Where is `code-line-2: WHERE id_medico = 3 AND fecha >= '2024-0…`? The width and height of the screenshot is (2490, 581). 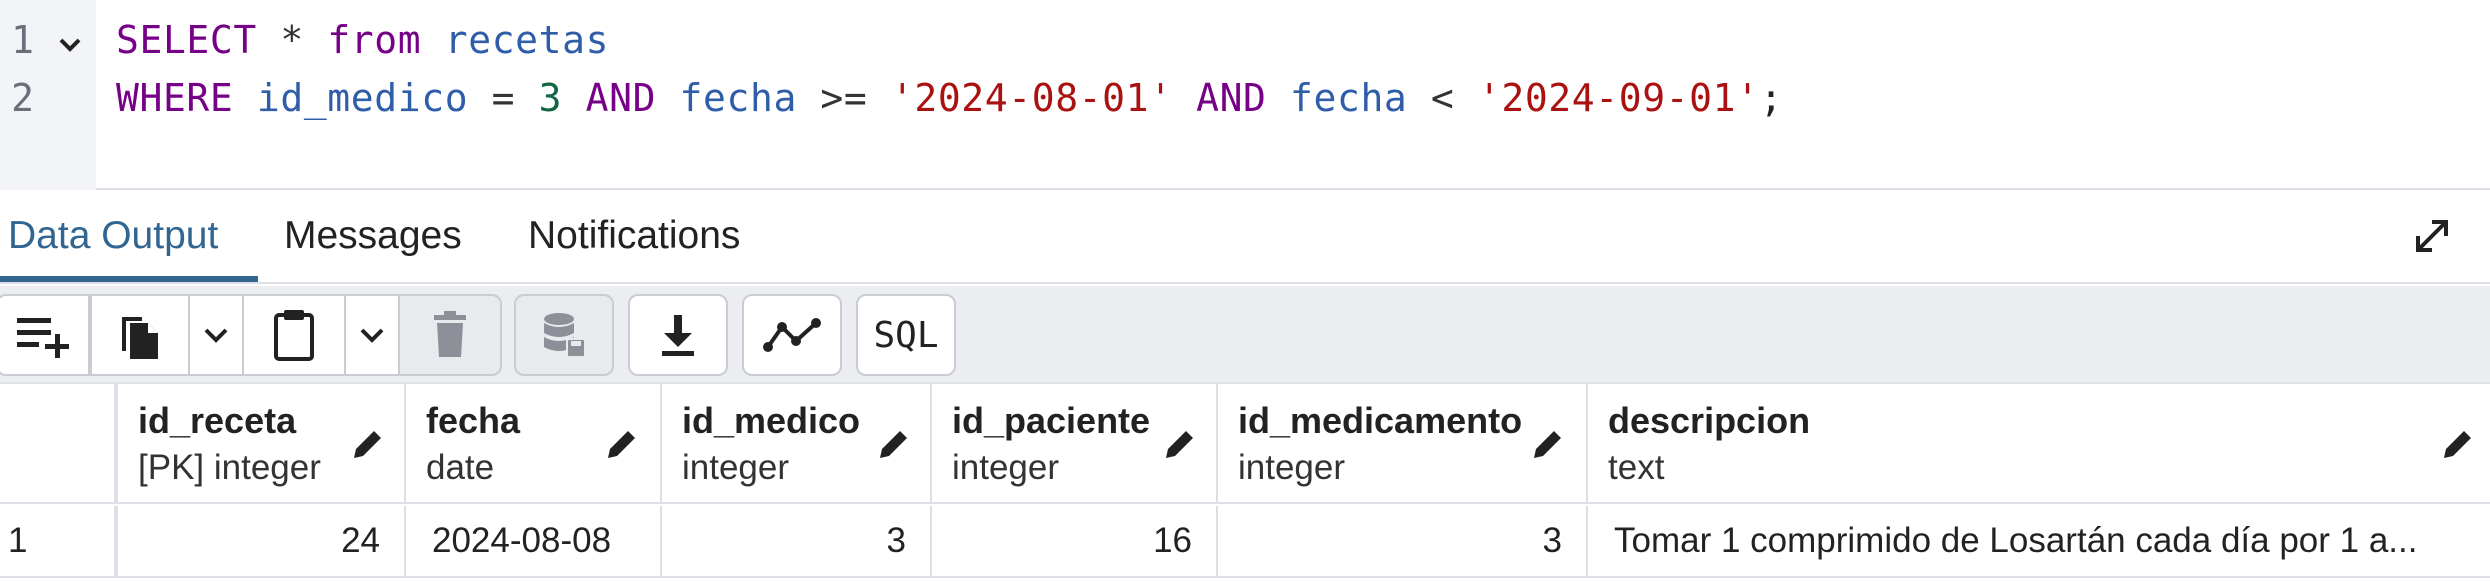
code-line-2: WHERE id_medico = 3 AND fecha >= '2024-0… is located at coordinates (949, 98).